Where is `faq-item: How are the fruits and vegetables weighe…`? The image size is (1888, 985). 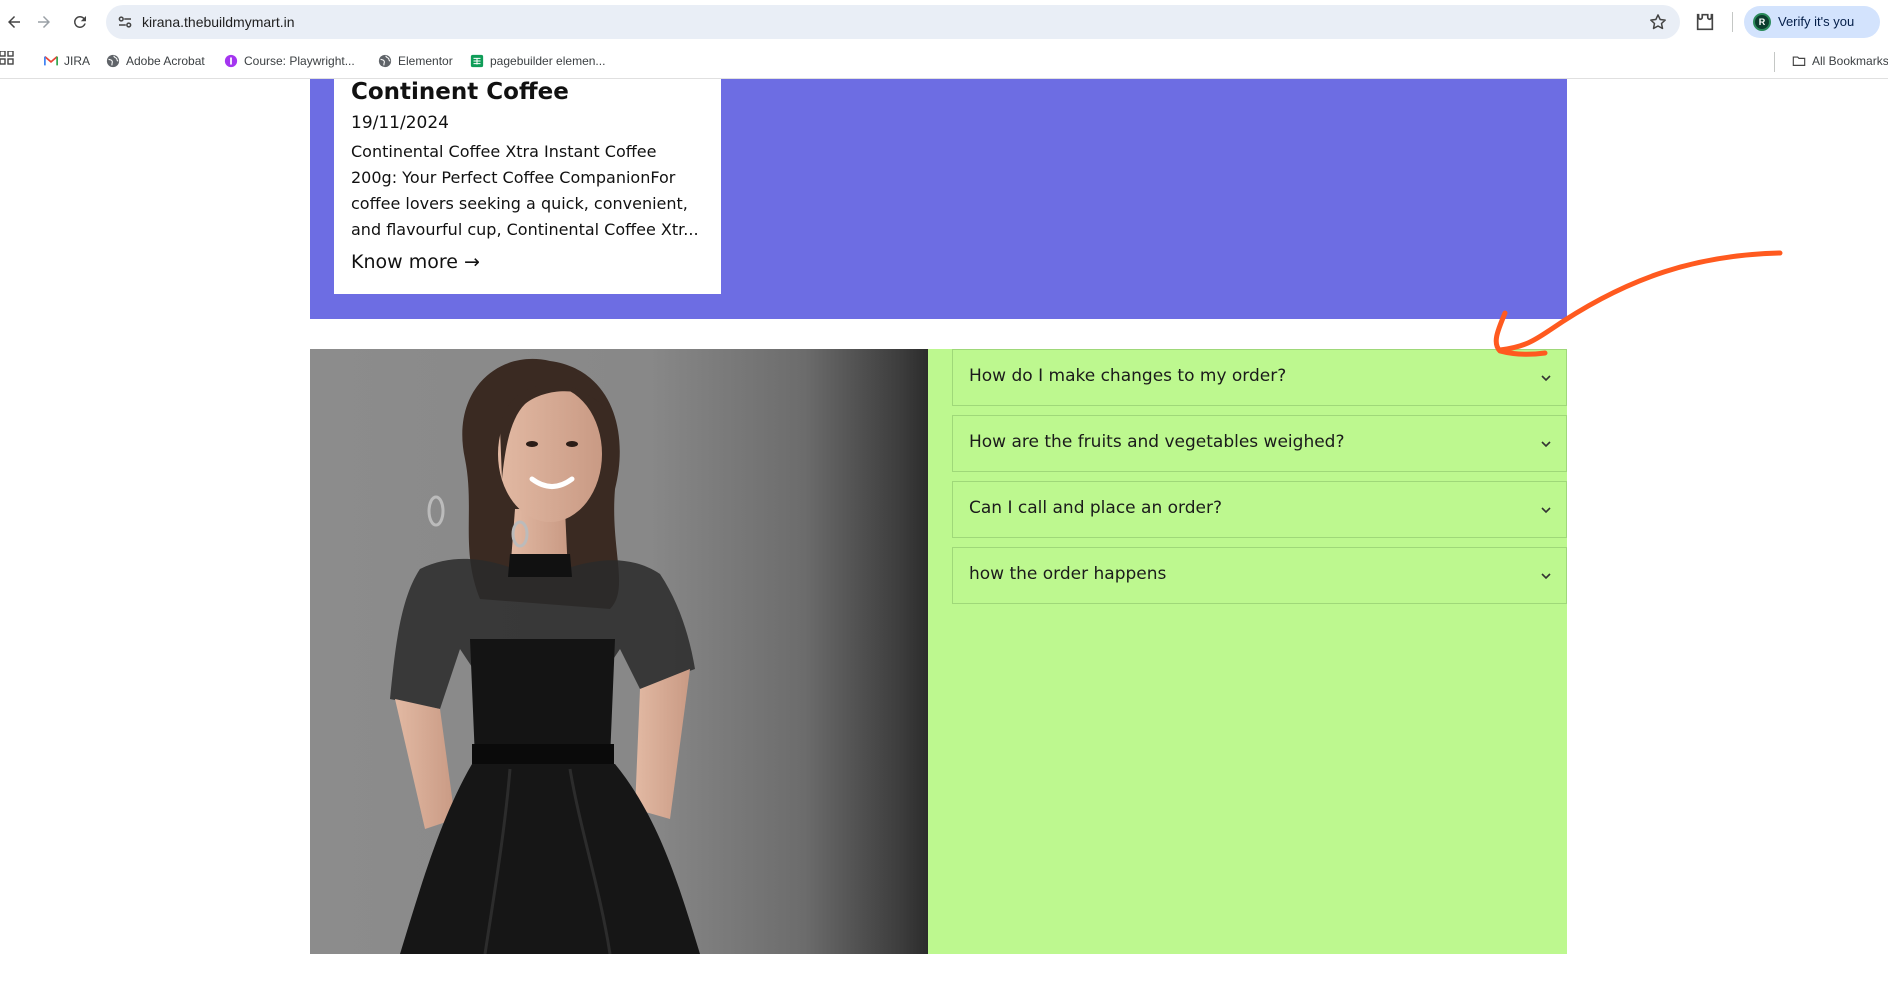 faq-item: How are the fruits and vegetables weighe… is located at coordinates (1259, 443).